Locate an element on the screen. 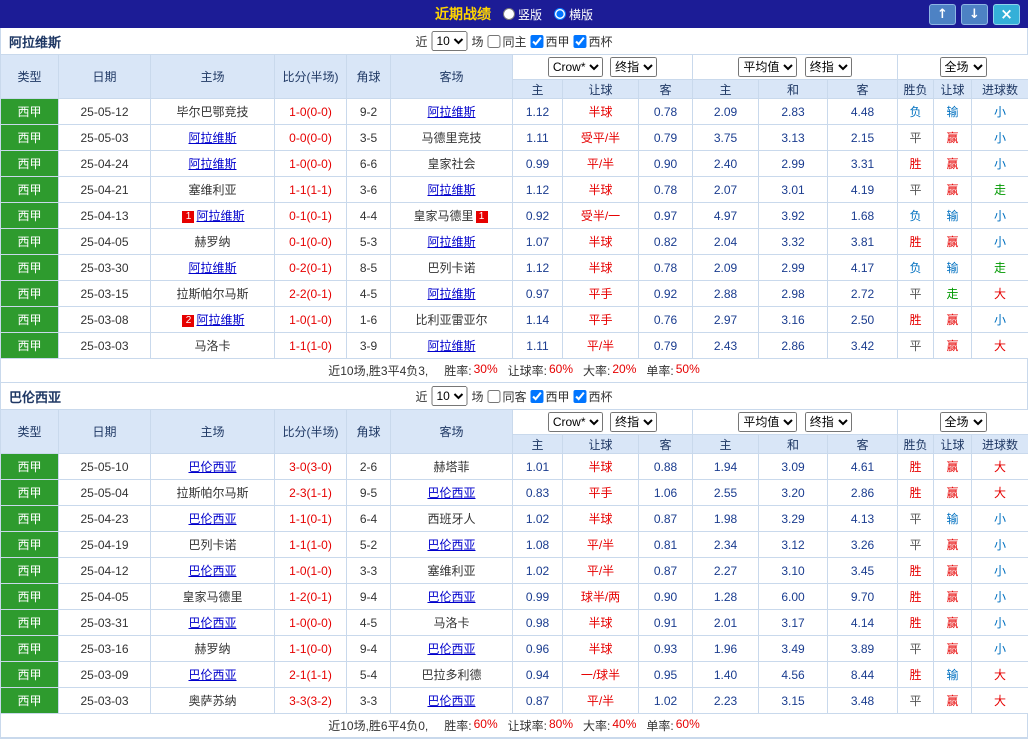  team-name: 马洛卡 is located at coordinates (451, 623).